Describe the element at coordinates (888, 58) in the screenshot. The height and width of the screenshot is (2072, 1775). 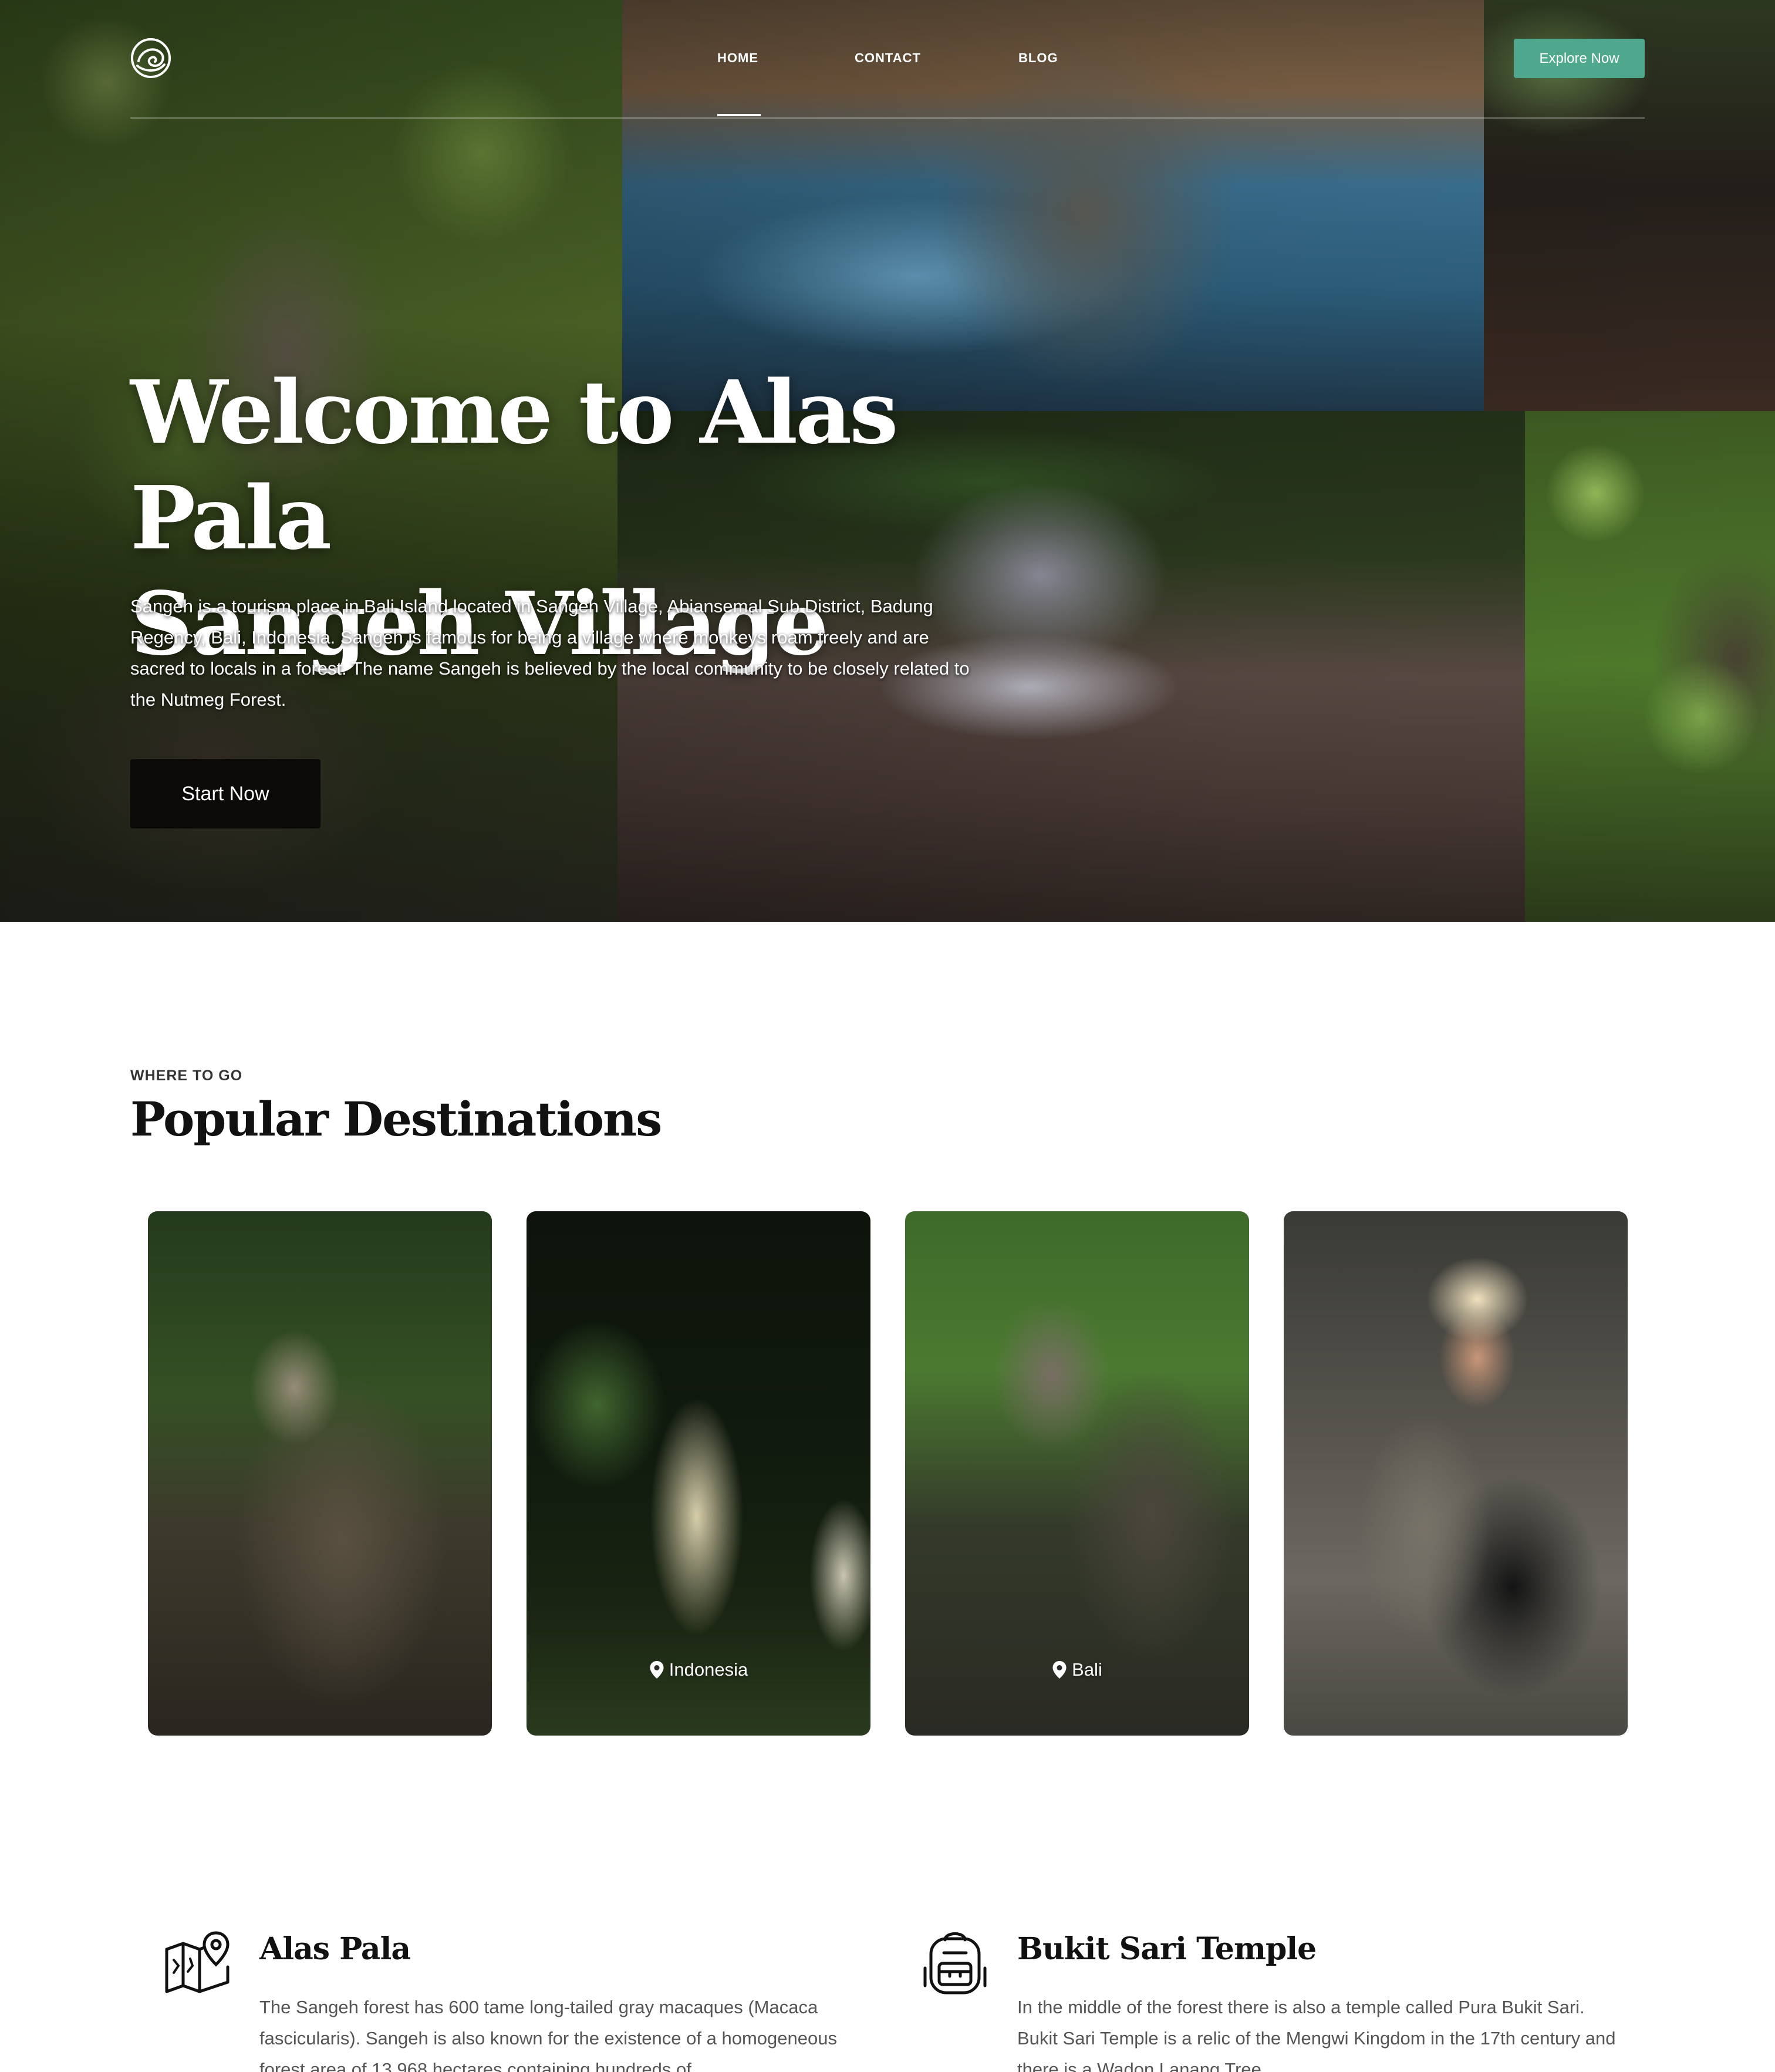
I see `nav-contact-link: CONTACT` at that location.